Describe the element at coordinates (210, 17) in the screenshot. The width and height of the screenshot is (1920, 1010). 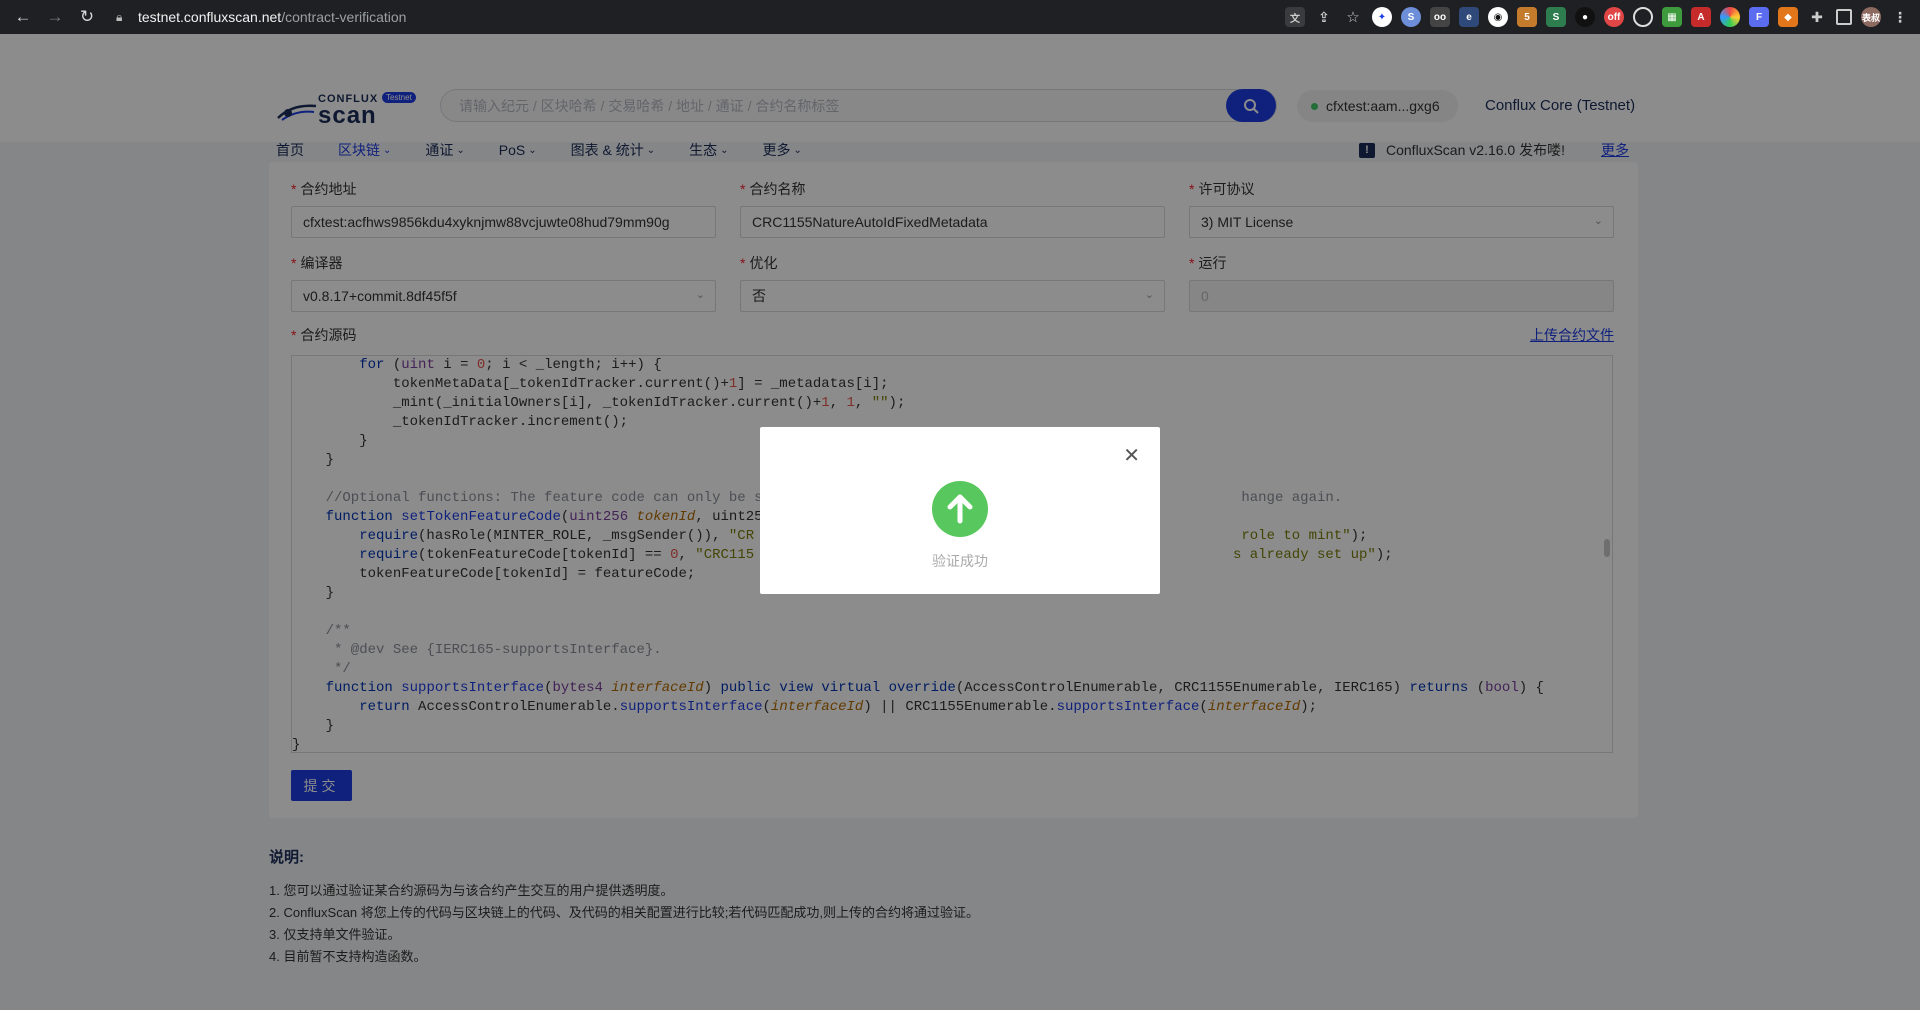
I see `url-host: testnet.confluxscan.net` at that location.